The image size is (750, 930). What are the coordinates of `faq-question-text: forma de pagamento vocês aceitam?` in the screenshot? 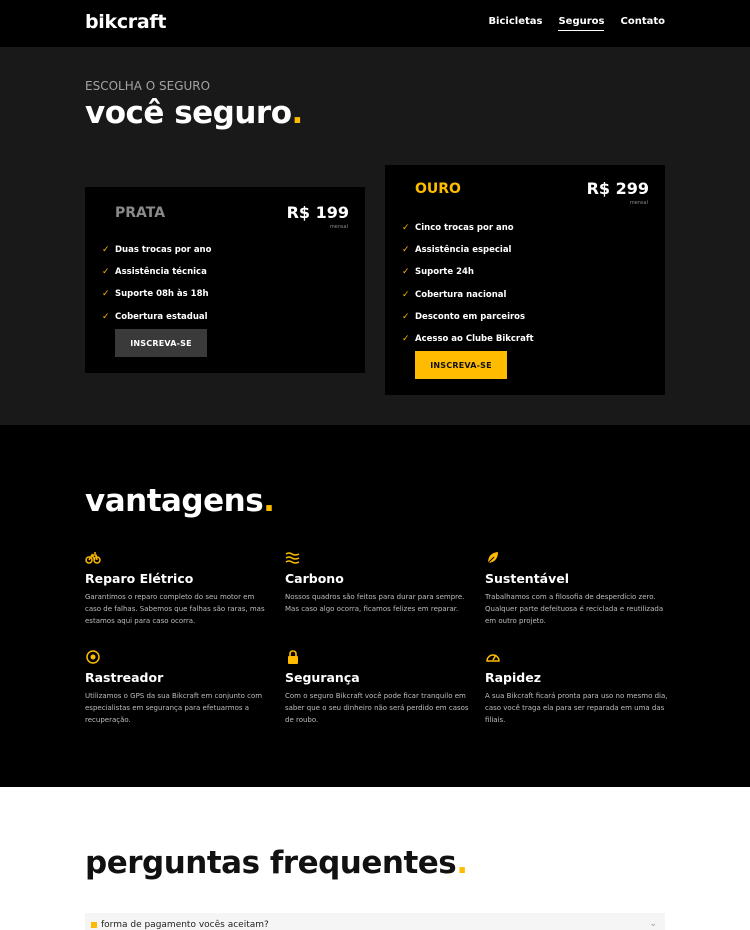 It's located at (185, 925).